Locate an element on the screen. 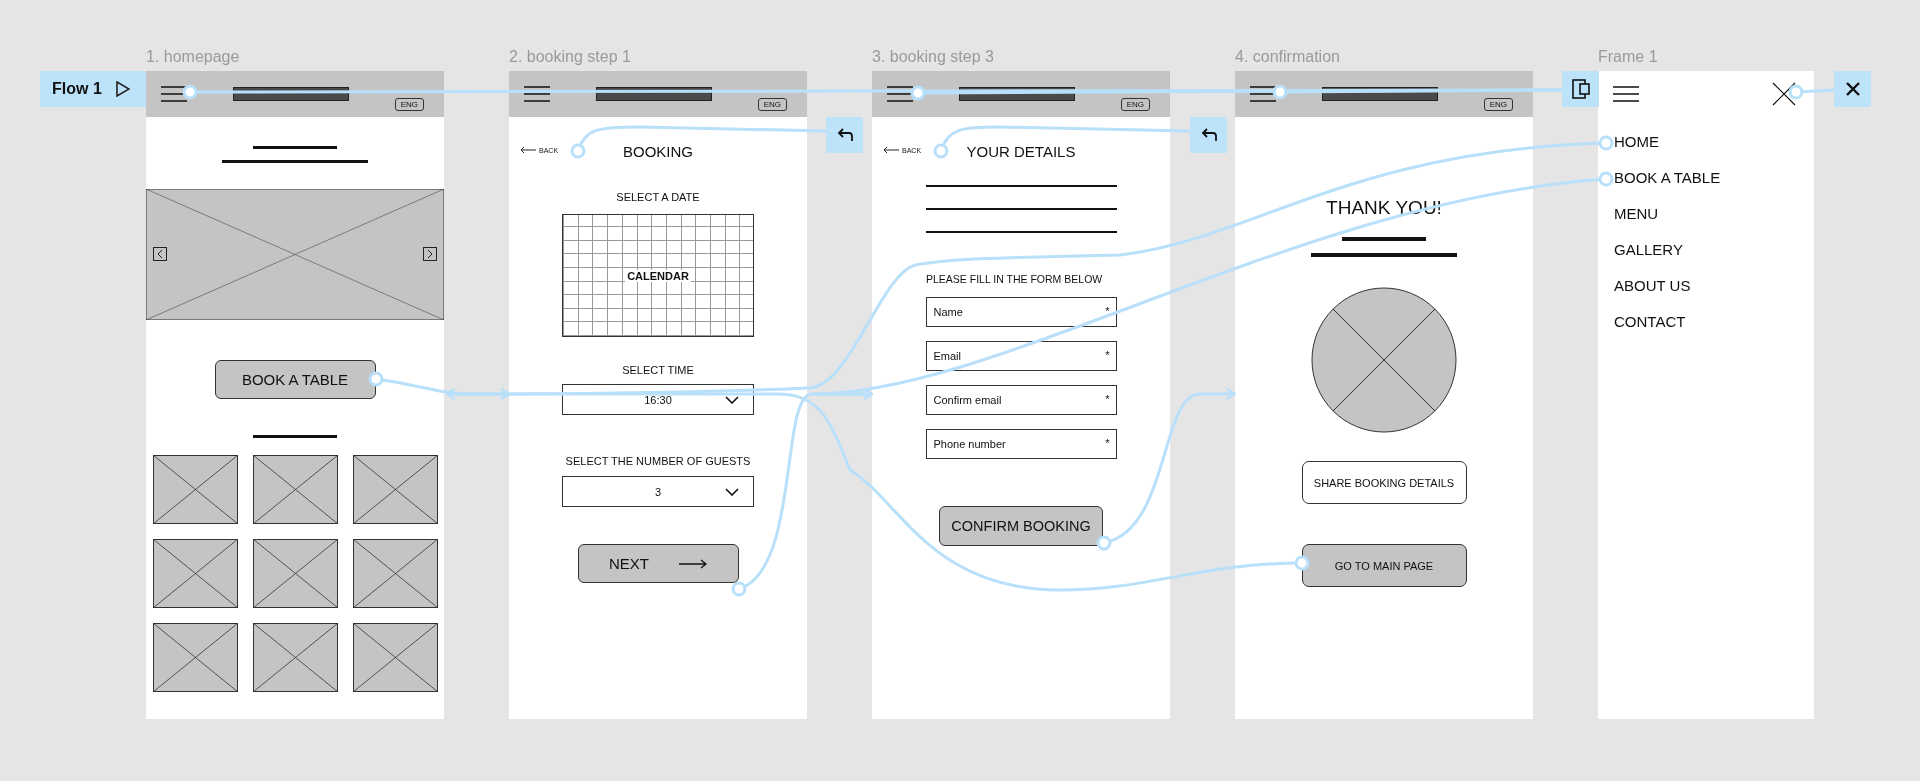 This screenshot has height=781, width=1920. menu-item: ABOUT US is located at coordinates (1652, 286).